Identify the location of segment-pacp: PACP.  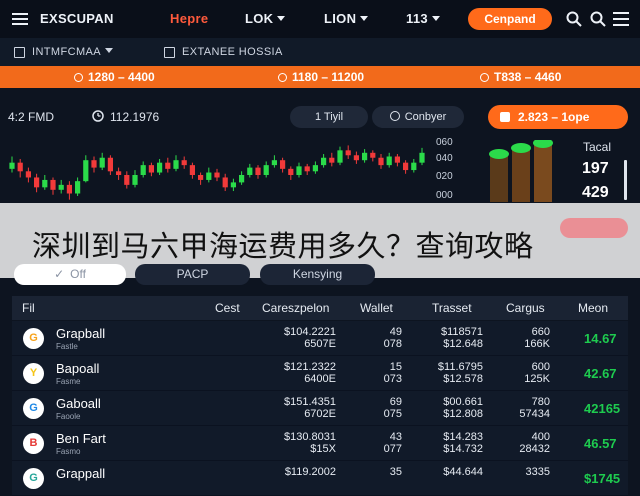
(192, 274).